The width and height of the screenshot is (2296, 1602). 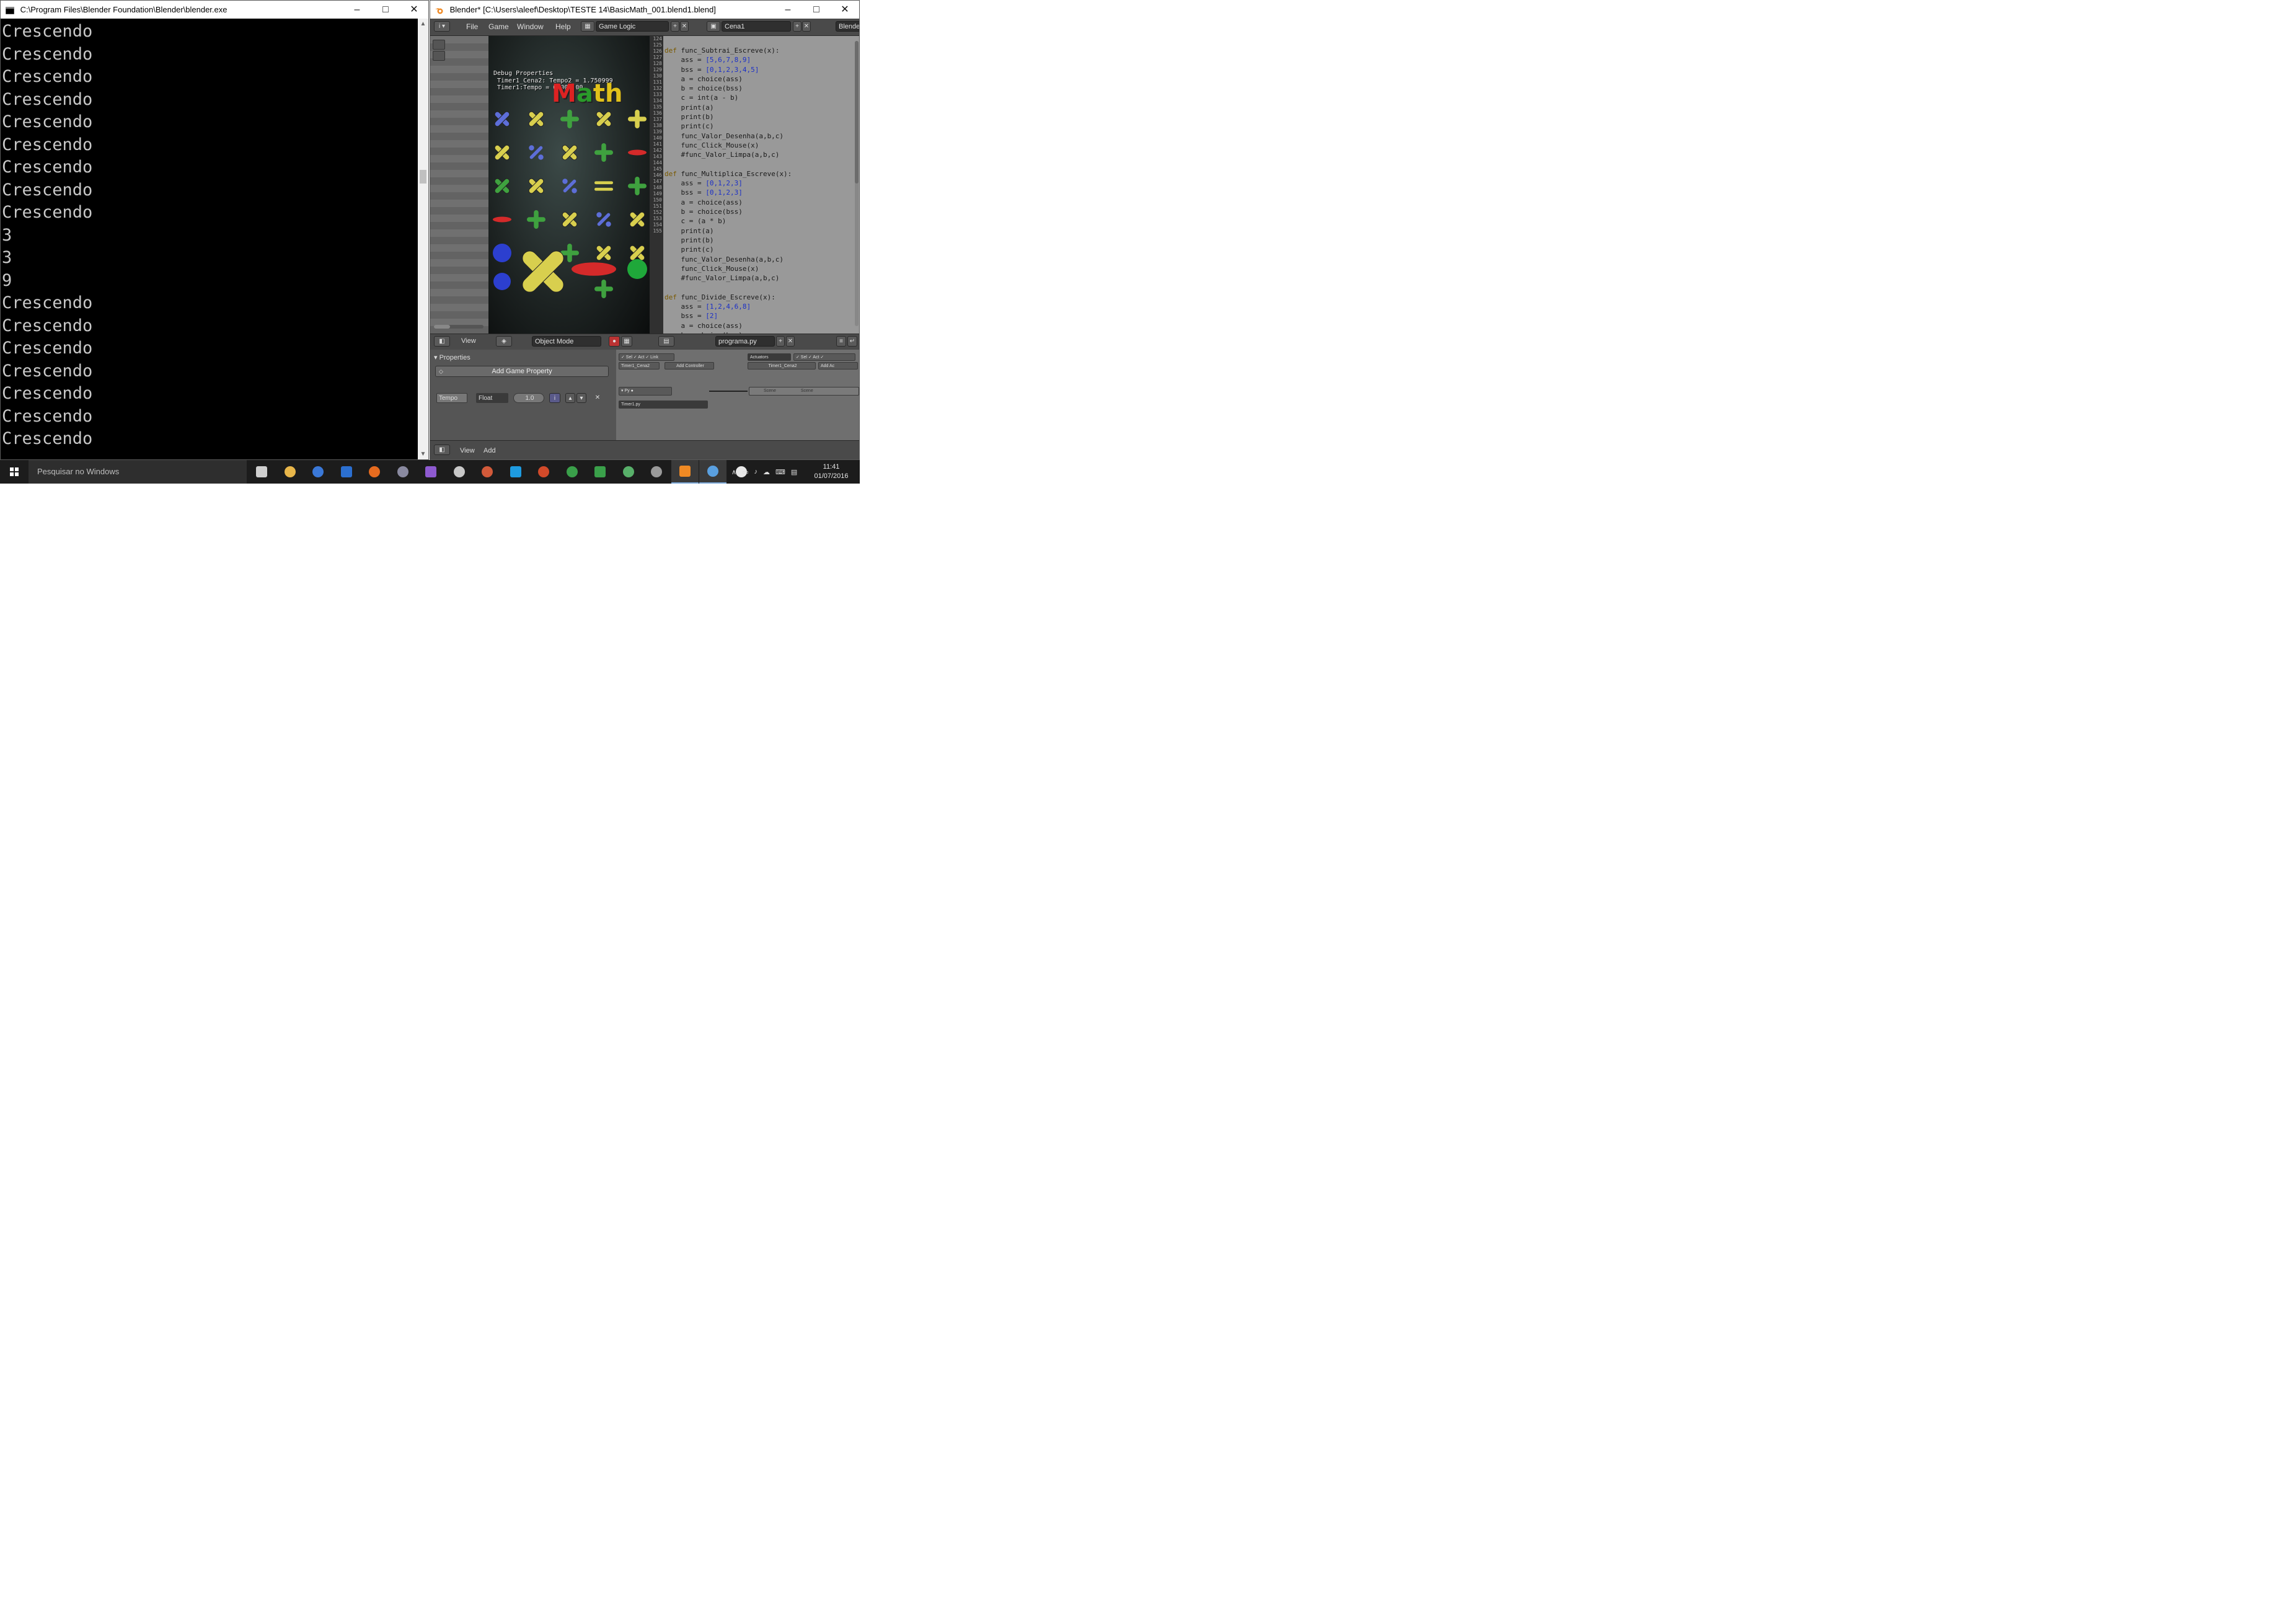 What do you see at coordinates (492, 398) in the screenshot?
I see `property-type-select: Float` at bounding box center [492, 398].